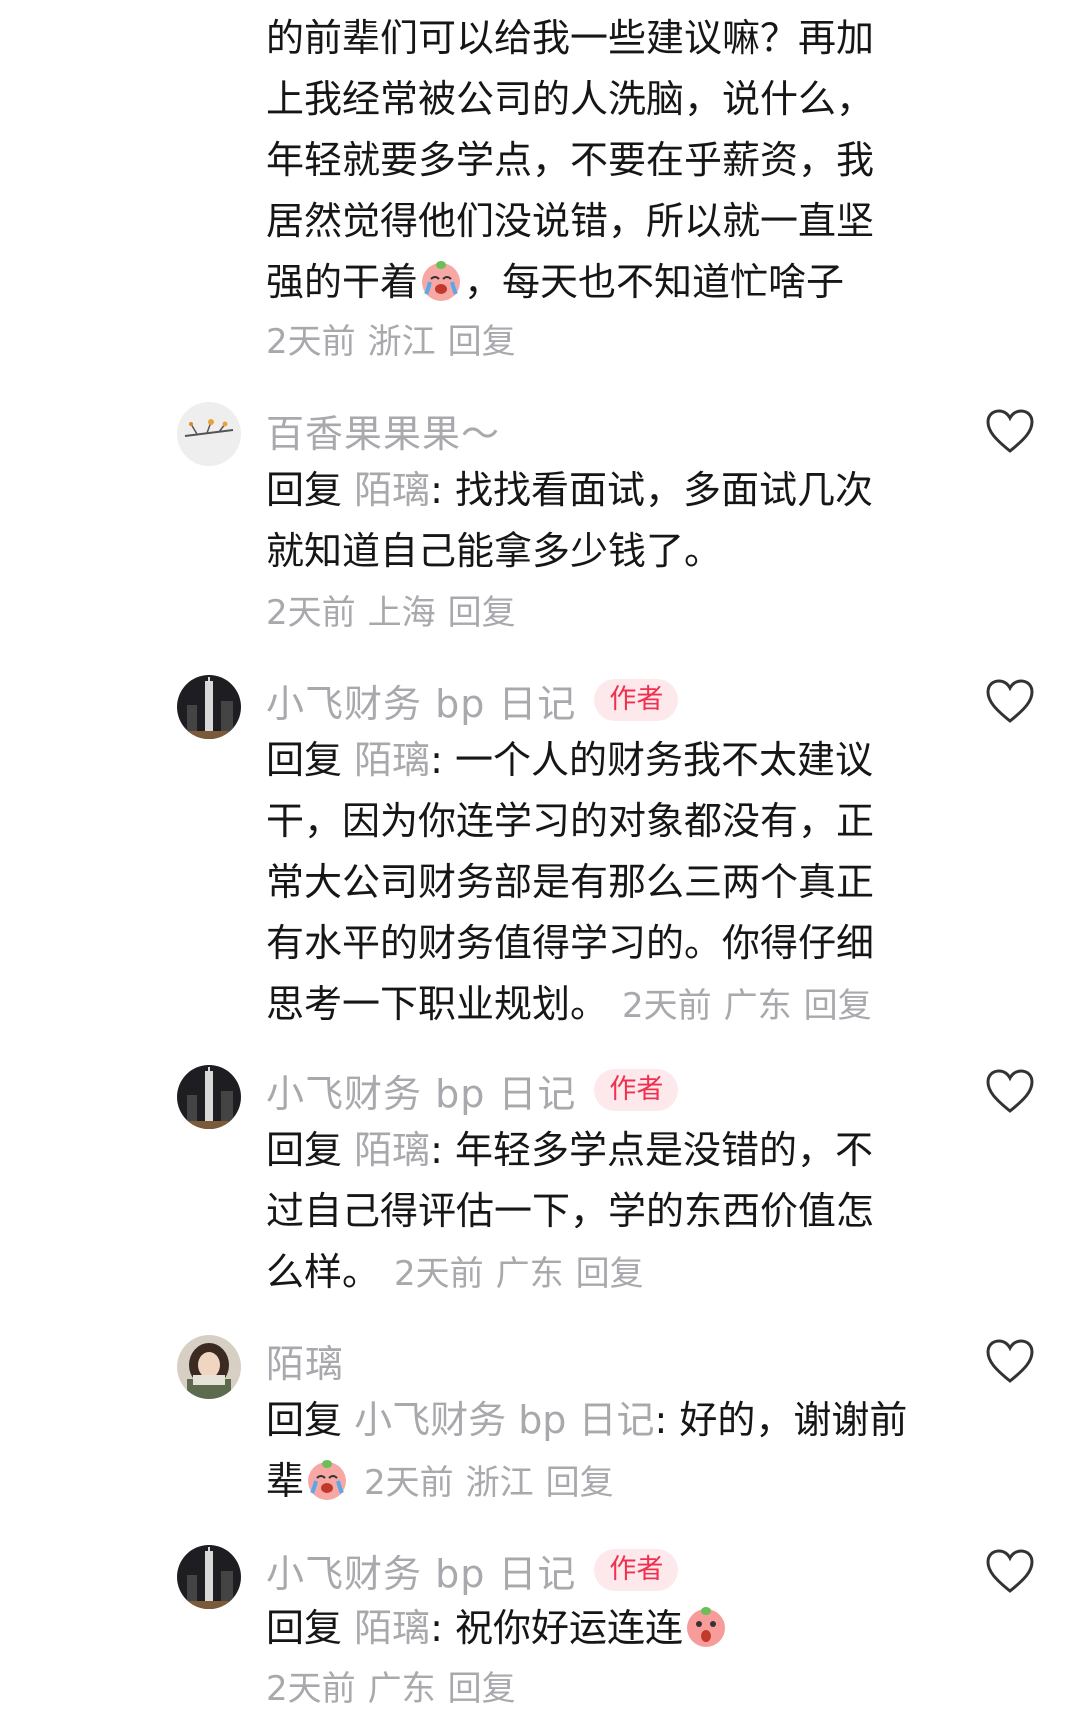 Image resolution: width=1080 pixels, height=1714 pixels. I want to click on comment-line-last: 辈 2天前 浙江 回复, so click(604, 1481).